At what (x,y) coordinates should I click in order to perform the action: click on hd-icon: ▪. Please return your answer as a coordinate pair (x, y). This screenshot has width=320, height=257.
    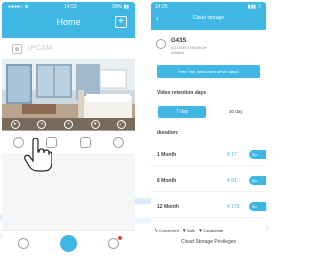
    Looking at the image, I should click on (68, 124).